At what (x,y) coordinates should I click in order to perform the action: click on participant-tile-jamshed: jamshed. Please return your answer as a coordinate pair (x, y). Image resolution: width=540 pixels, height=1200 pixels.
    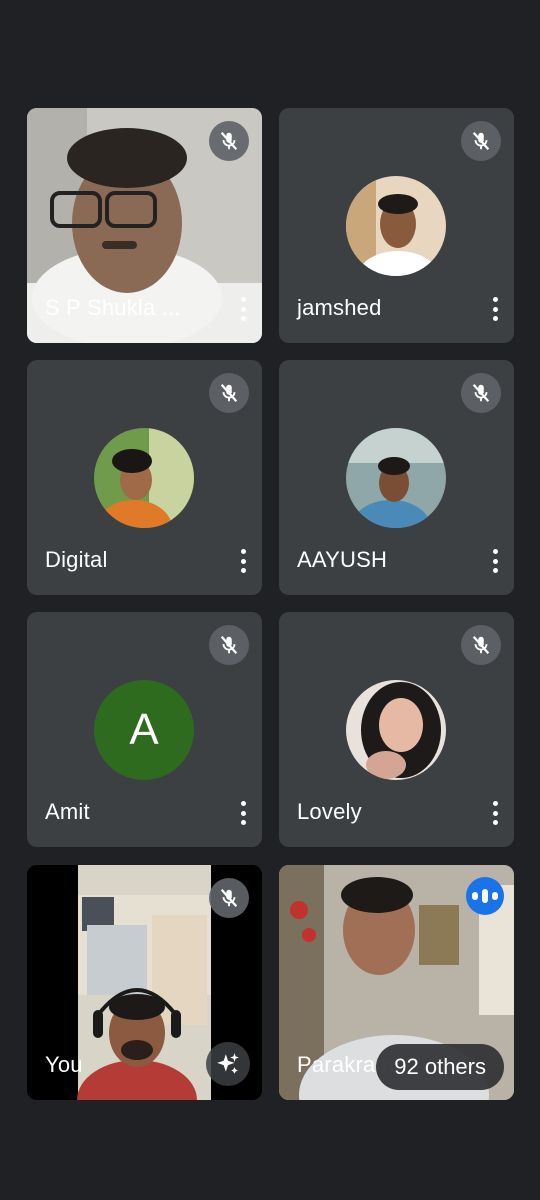
    Looking at the image, I should click on (396, 225).